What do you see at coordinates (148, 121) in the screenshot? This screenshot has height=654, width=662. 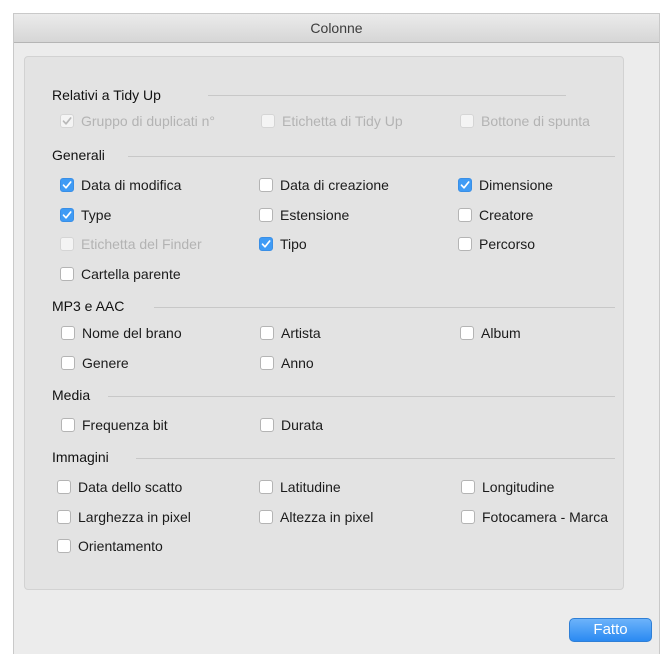 I see `option-label: Gruppo di duplicati n°` at bounding box center [148, 121].